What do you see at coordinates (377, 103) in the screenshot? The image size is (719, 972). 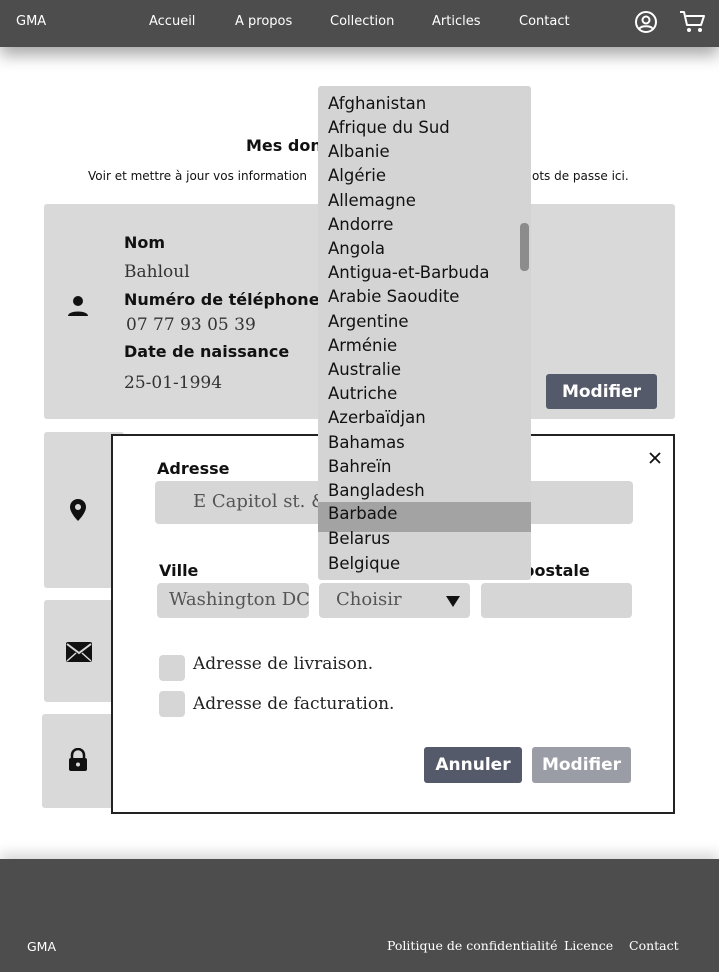 I see `country-option: Afghanistan` at bounding box center [377, 103].